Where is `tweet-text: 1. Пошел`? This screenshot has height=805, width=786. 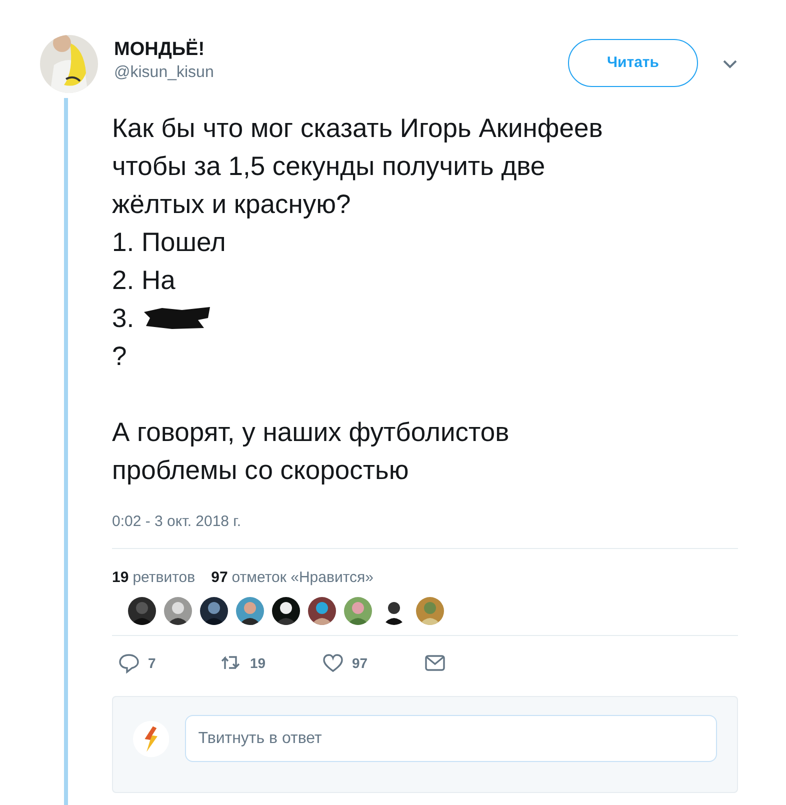
tweet-text: 1. Пошел is located at coordinates (169, 242).